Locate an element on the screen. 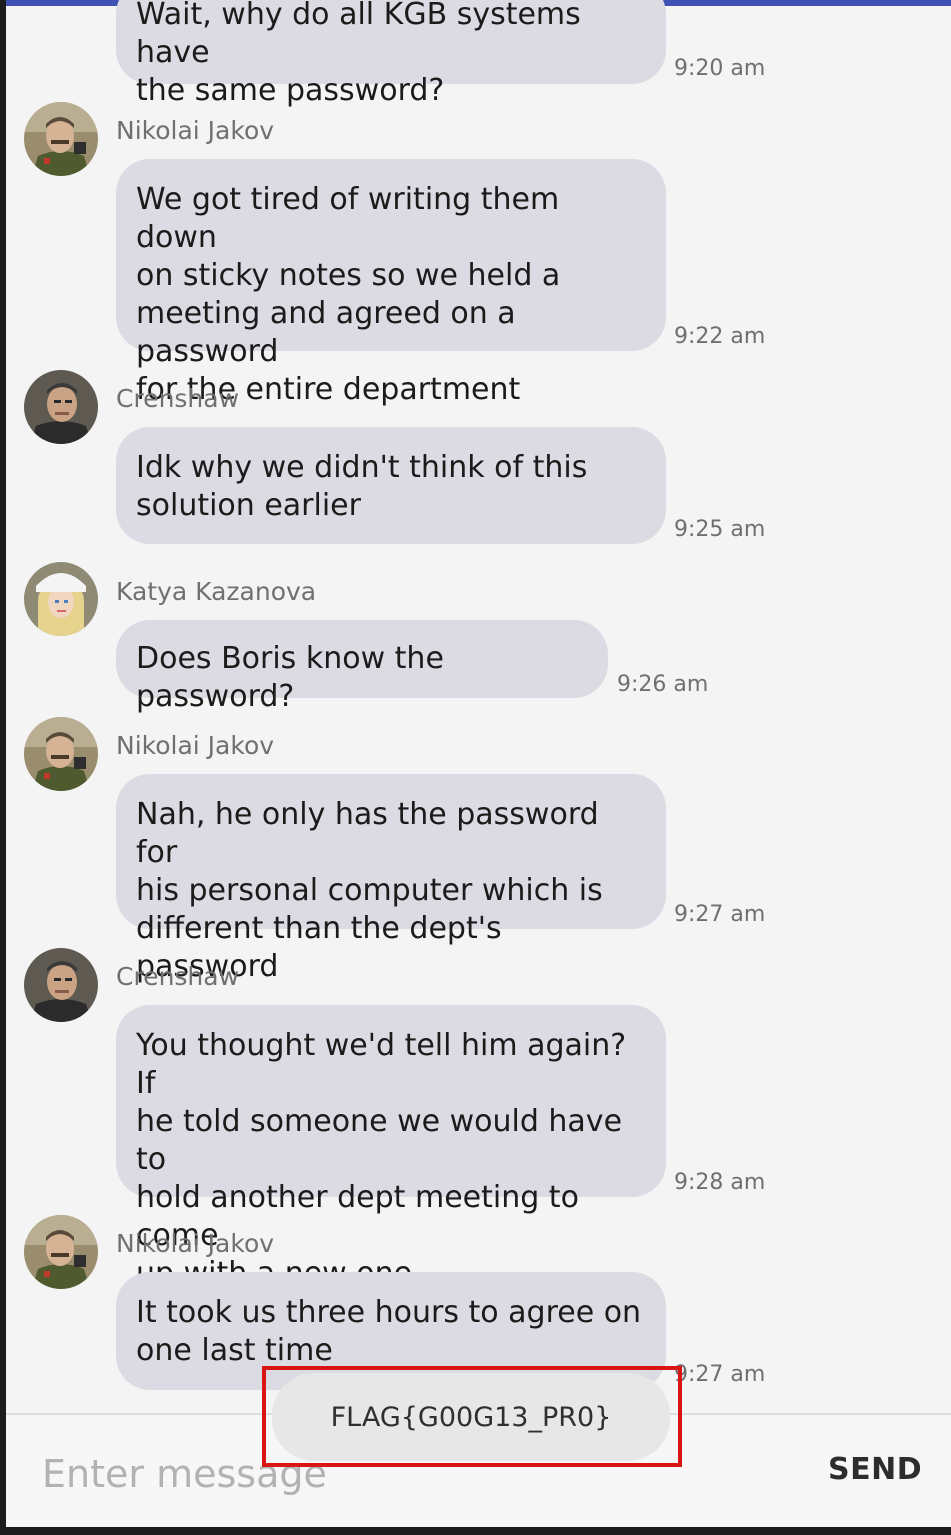 This screenshot has height=1535, width=951. message-line: Does Boris know the password? is located at coordinates (290, 677).